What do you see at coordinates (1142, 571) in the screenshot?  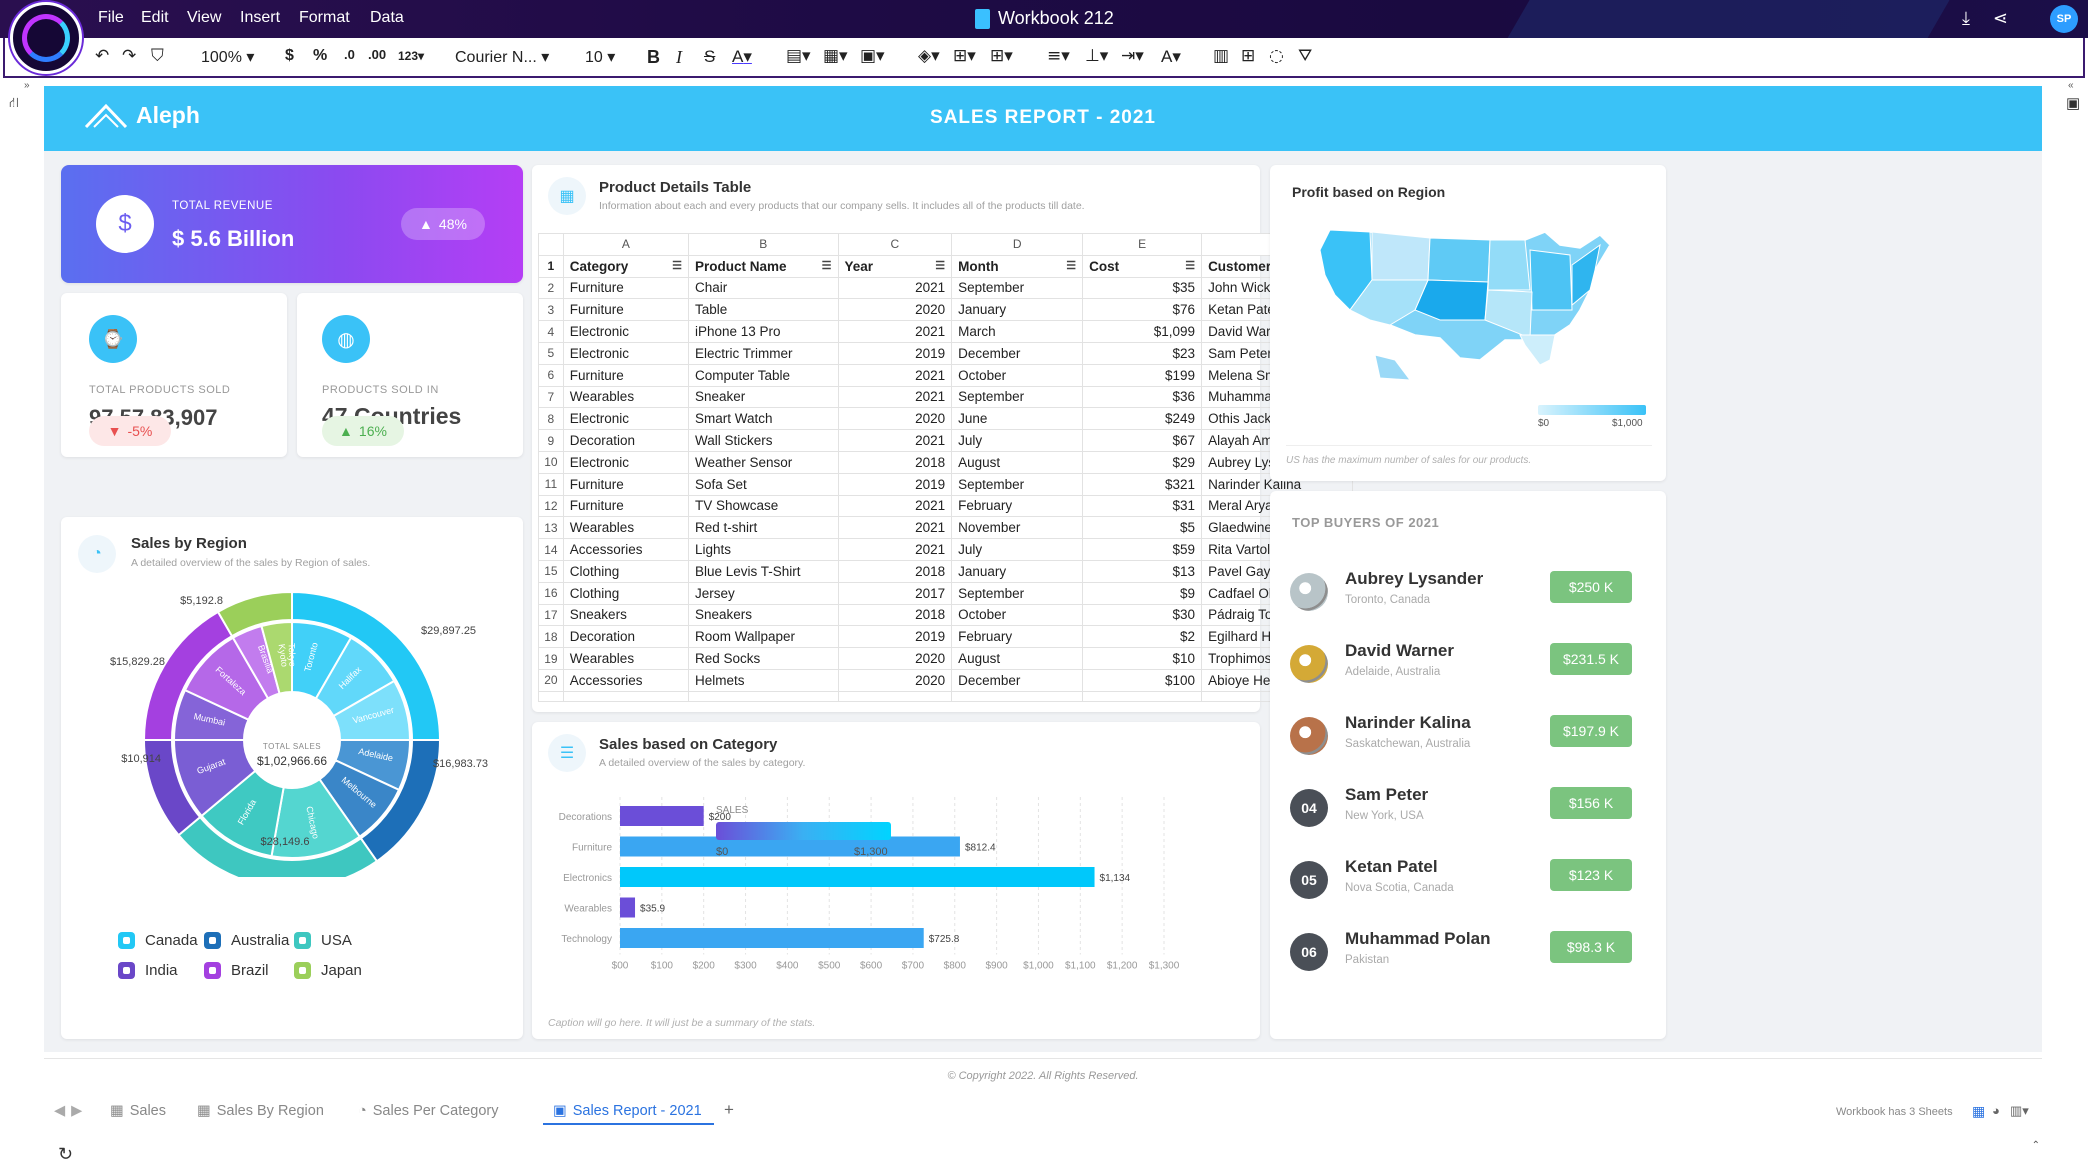 I see `table-cell: $13` at bounding box center [1142, 571].